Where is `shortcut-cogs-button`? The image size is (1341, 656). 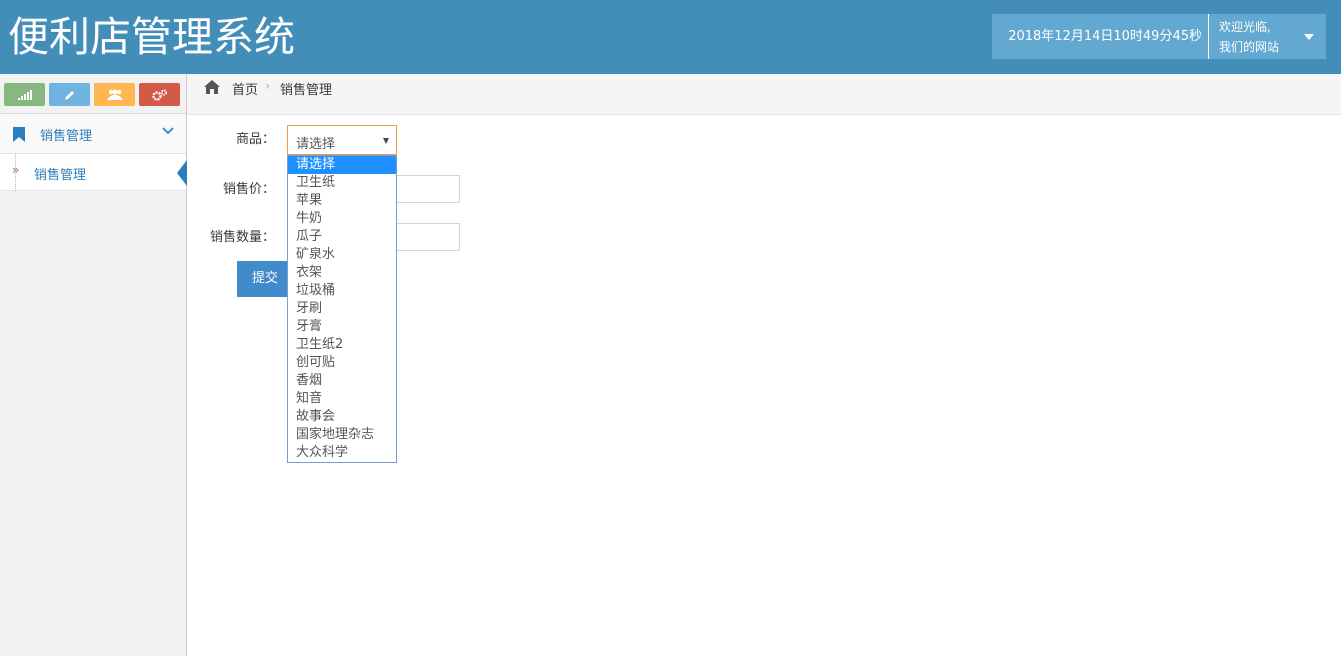 shortcut-cogs-button is located at coordinates (159, 94).